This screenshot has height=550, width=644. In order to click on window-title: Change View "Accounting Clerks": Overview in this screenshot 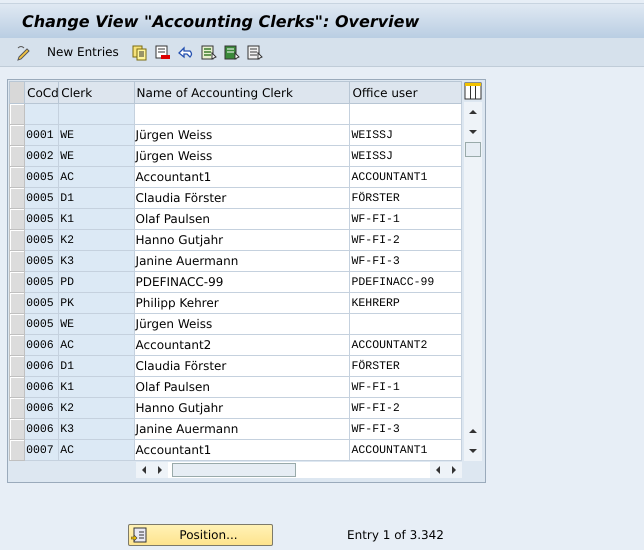, I will do `click(221, 21)`.